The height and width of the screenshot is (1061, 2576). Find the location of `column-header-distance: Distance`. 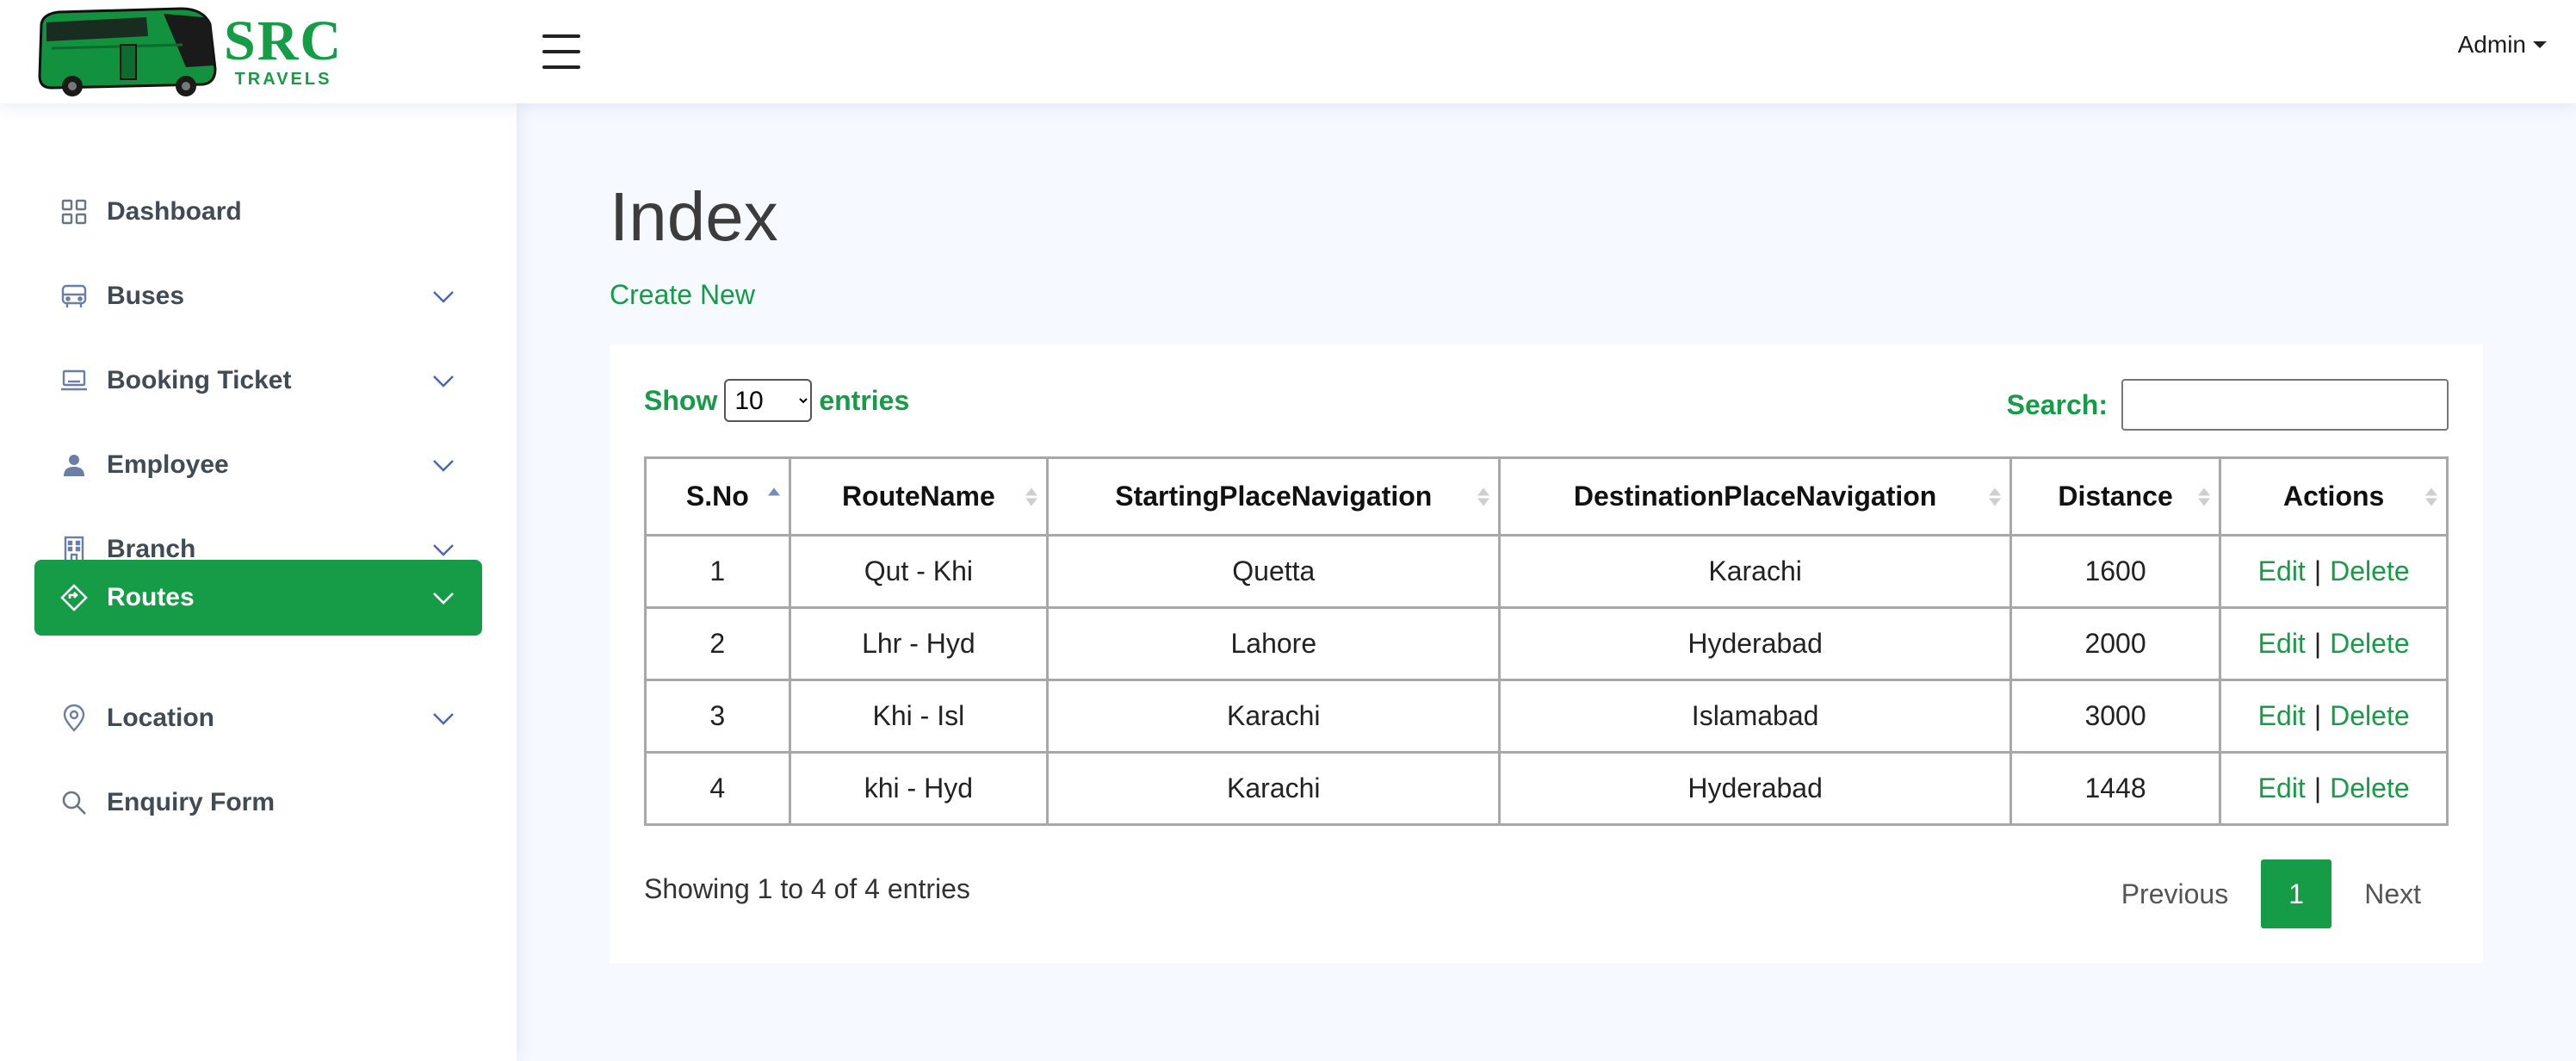

column-header-distance: Distance is located at coordinates (2116, 497).